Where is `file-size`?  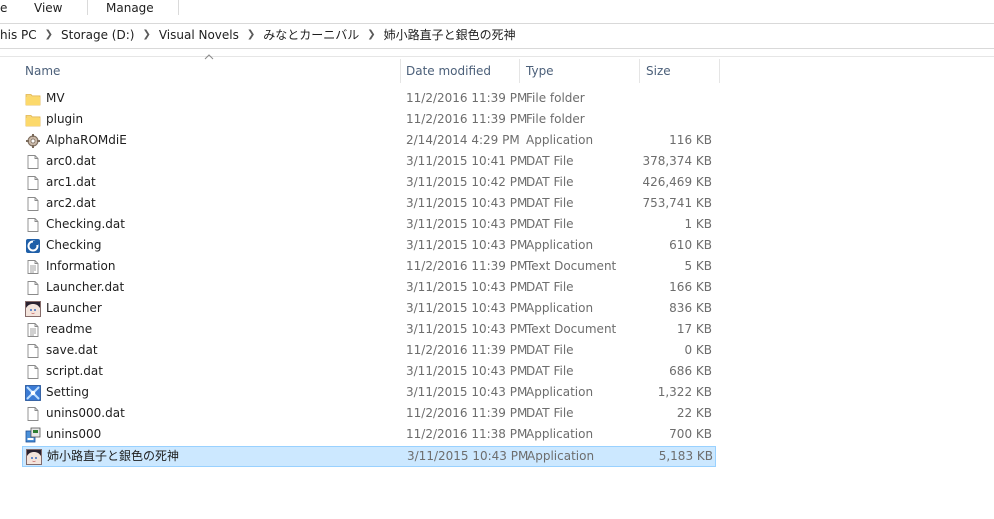
file-size is located at coordinates (677, 98).